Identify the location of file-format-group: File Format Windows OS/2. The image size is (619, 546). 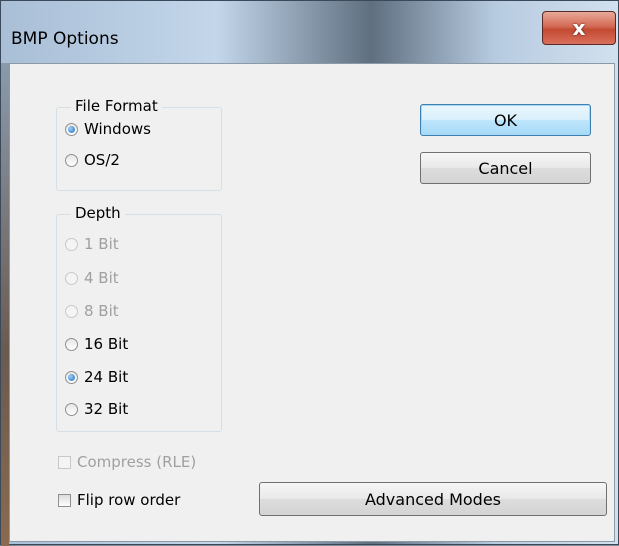
(139, 144).